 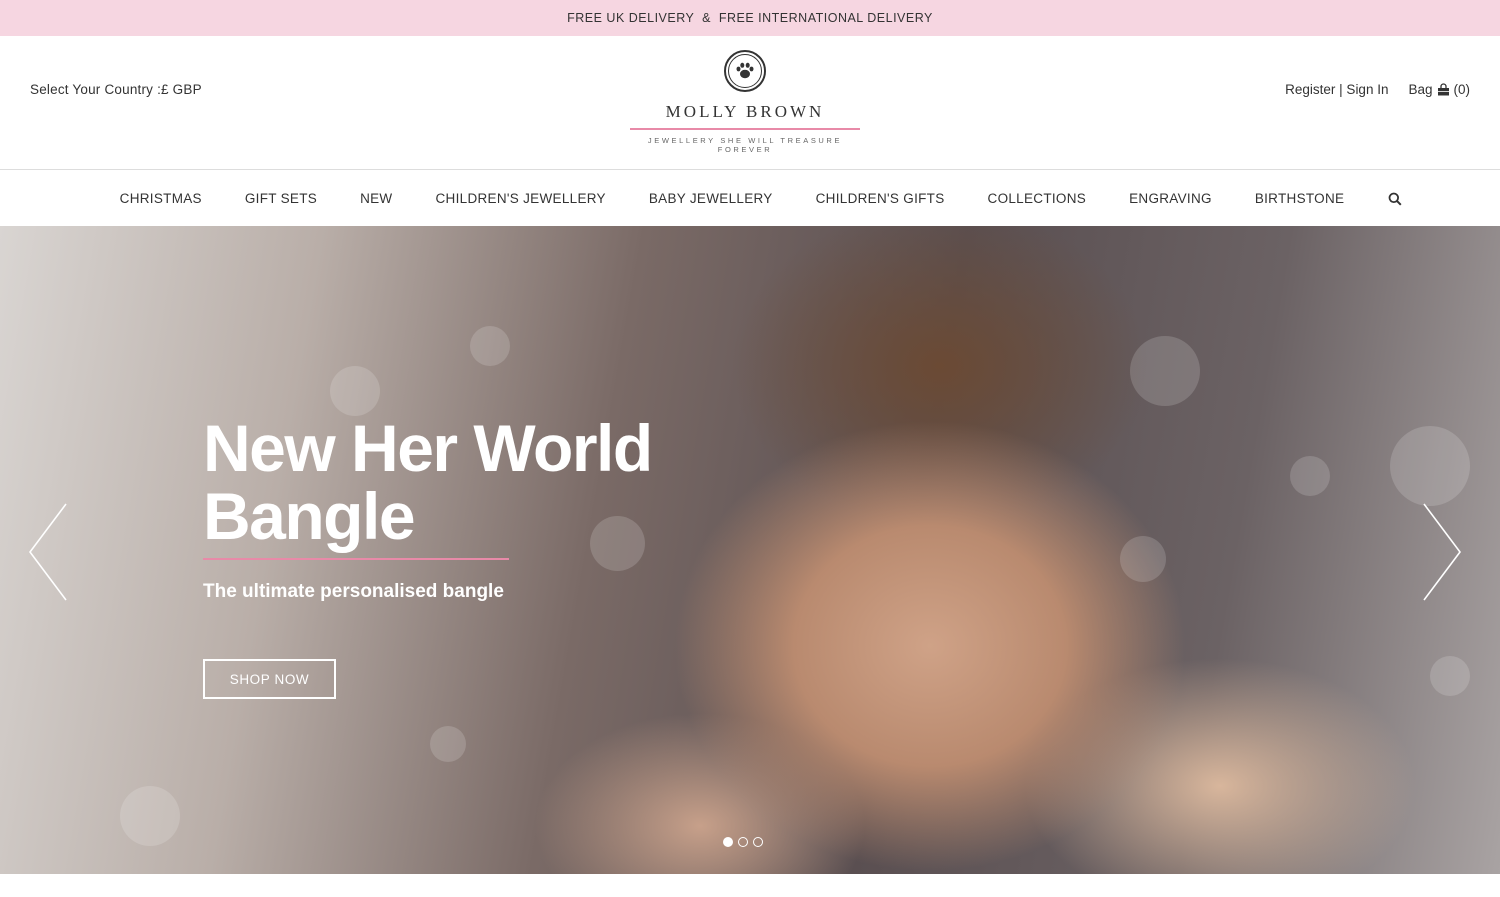 I want to click on nav-item-gift-sets: GIFT SETS, so click(x=281, y=198).